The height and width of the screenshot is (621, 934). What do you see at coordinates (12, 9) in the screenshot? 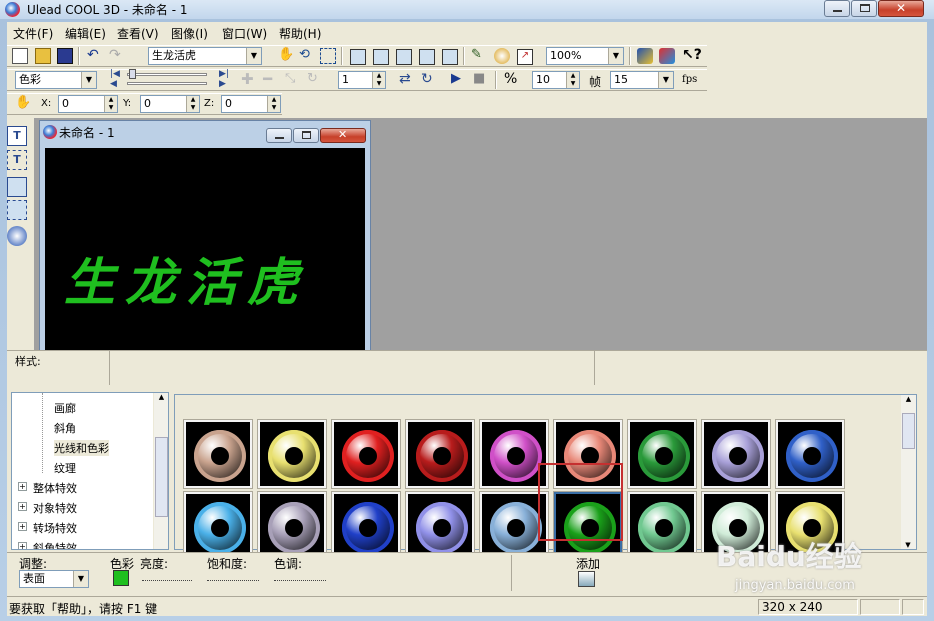
I see `app-icon` at bounding box center [12, 9].